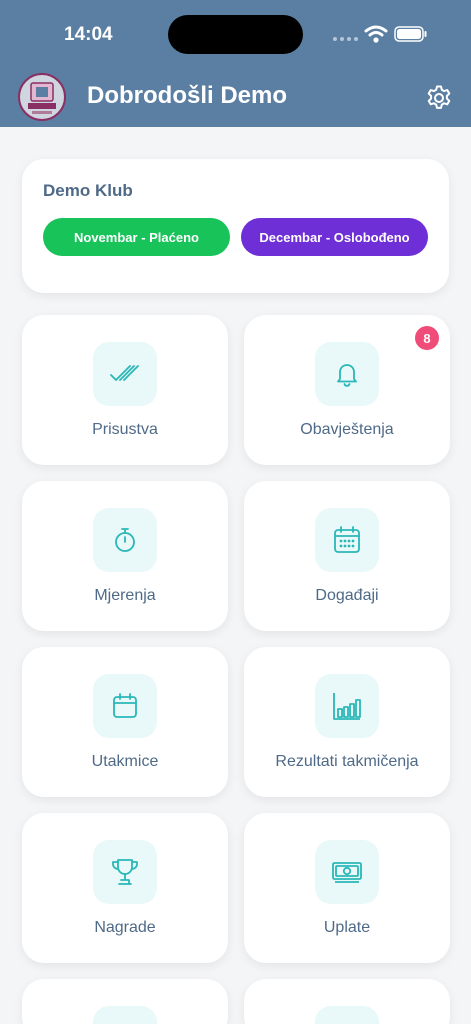  I want to click on trophy-icon, so click(125, 872).